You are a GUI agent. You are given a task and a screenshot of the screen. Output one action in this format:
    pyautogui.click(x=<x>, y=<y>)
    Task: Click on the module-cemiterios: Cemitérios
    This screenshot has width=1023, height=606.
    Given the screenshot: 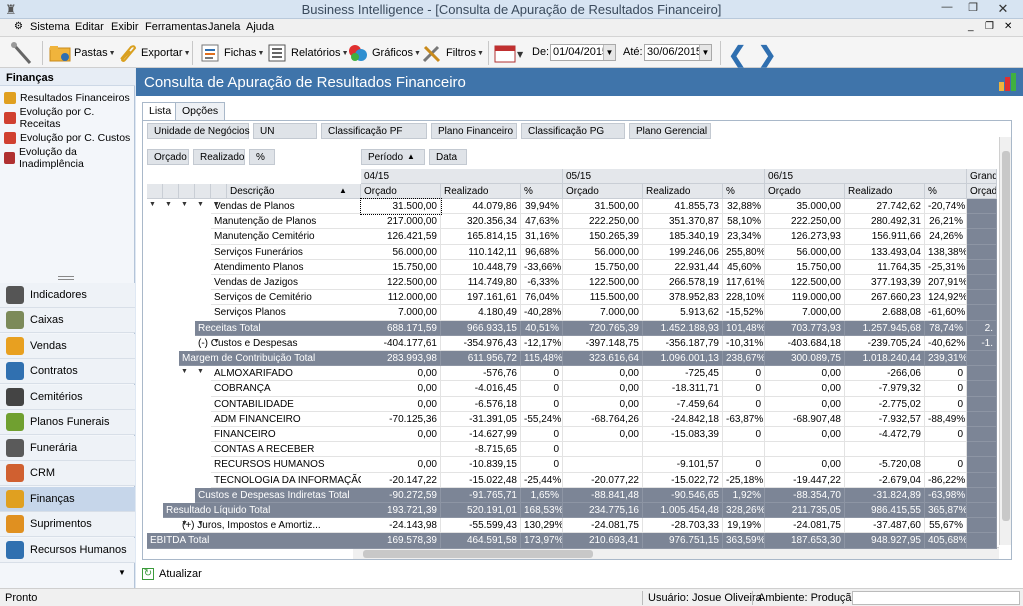 What is the action you would take?
    pyautogui.click(x=67, y=397)
    